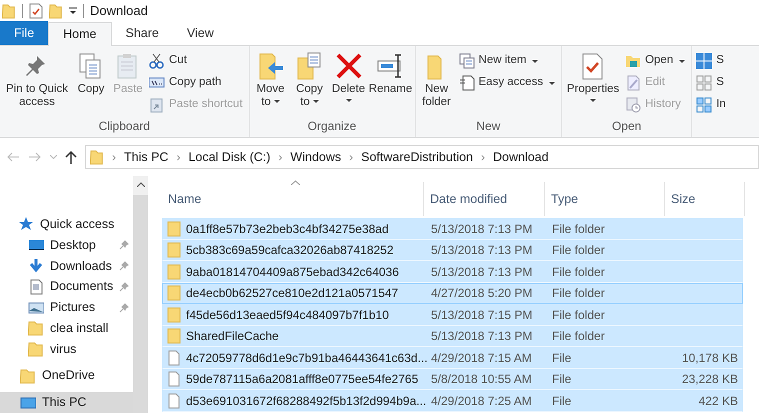 This screenshot has width=759, height=413. Describe the element at coordinates (66, 349) in the screenshot. I see `nav-item: virus` at that location.